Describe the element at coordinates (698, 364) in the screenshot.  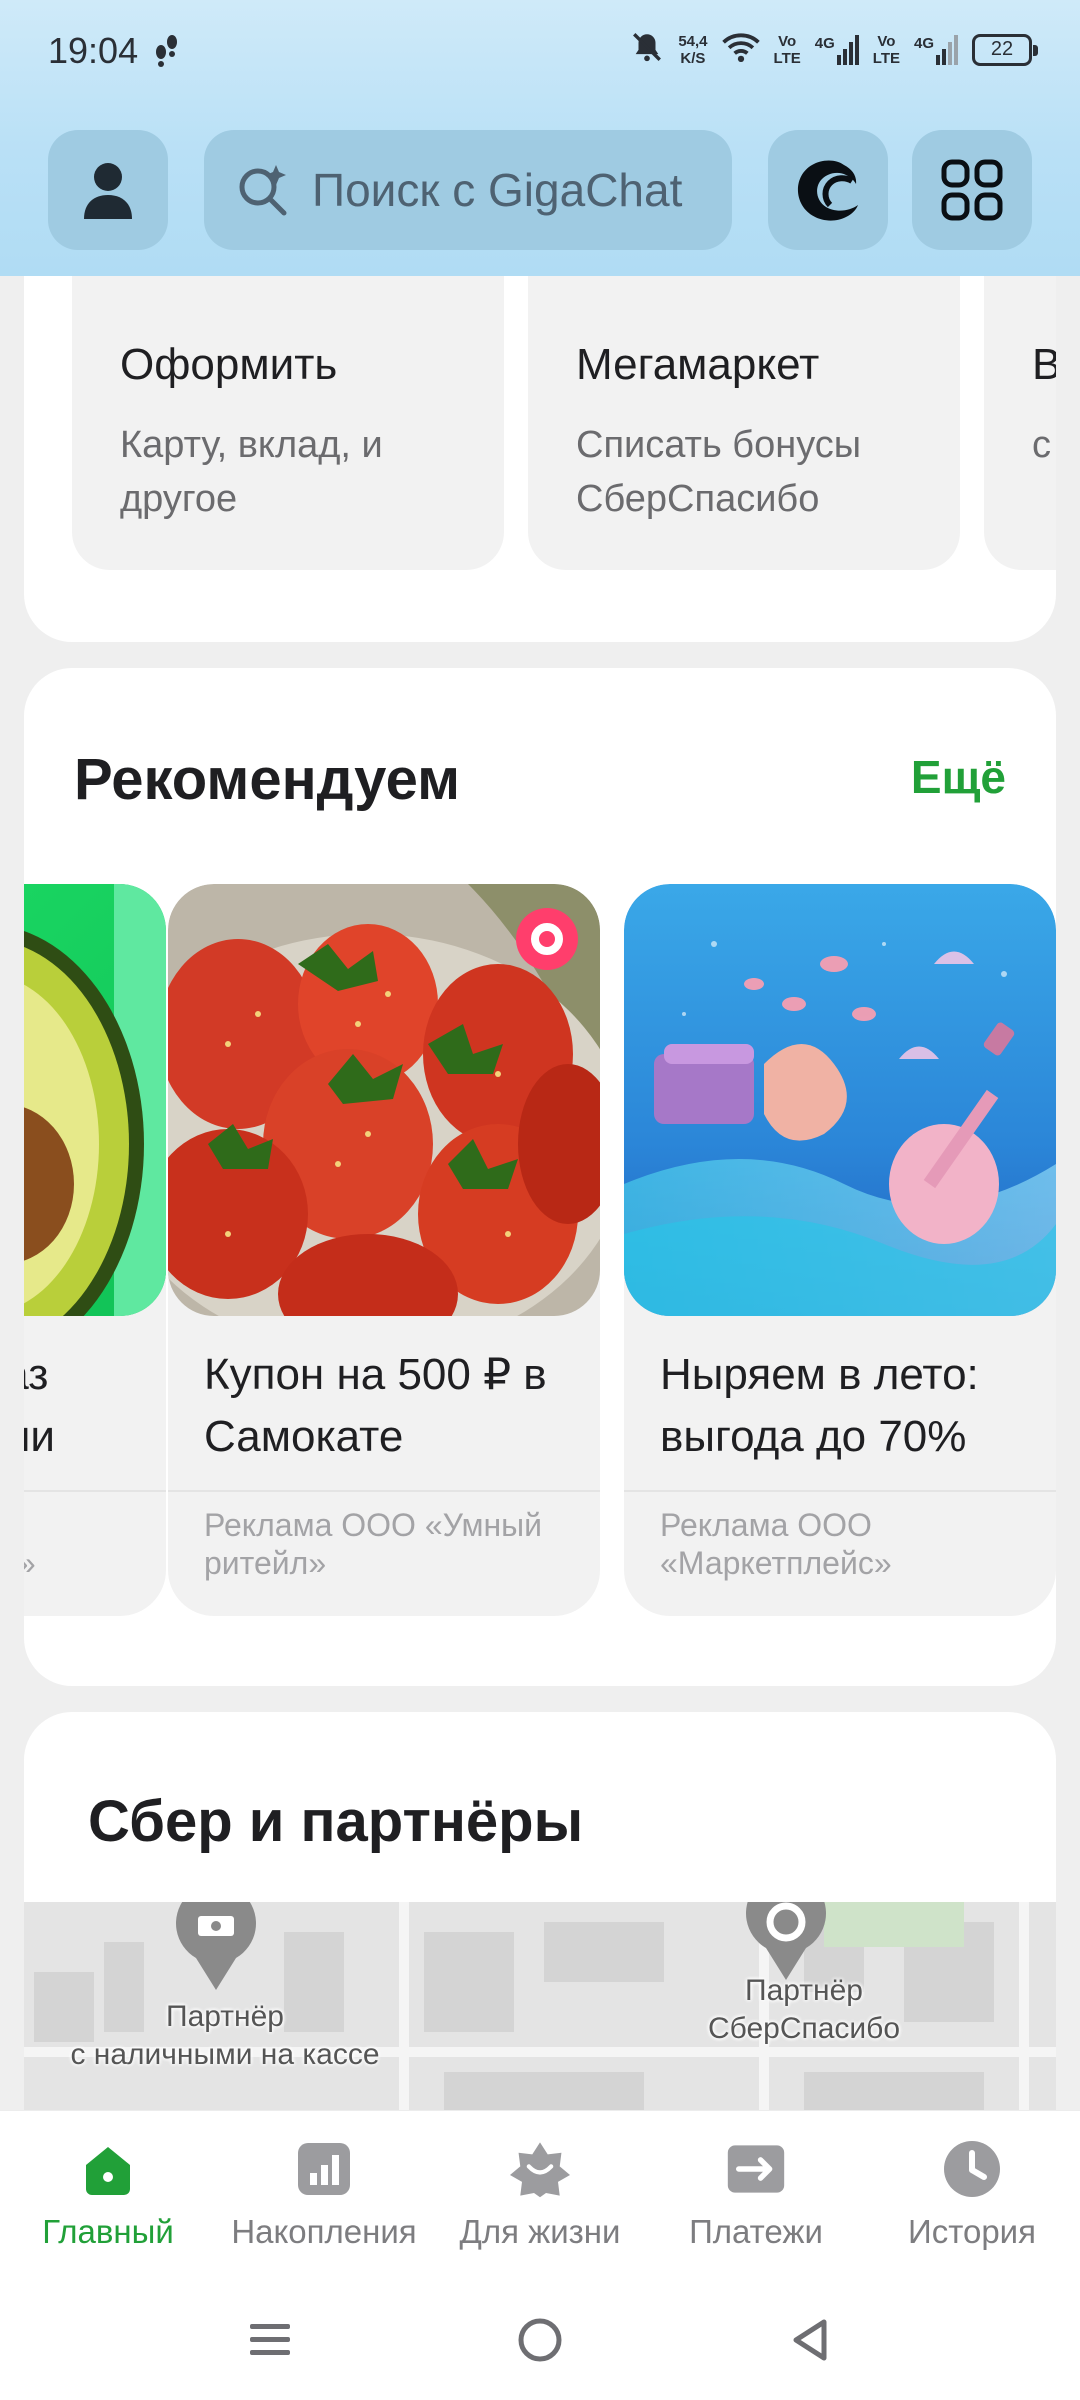
I see `action-title: Мегамаркет` at that location.